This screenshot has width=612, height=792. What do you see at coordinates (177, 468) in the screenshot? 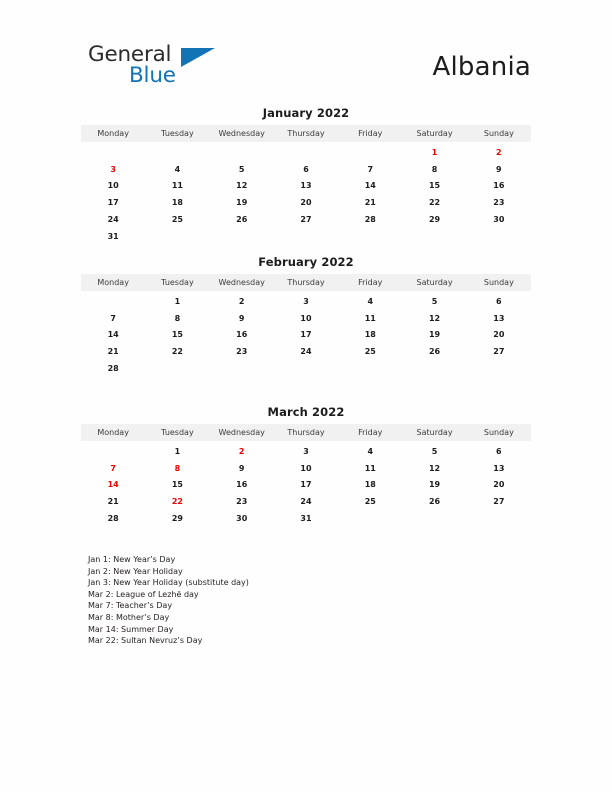
I see `calendar-day-holiday: 8` at bounding box center [177, 468].